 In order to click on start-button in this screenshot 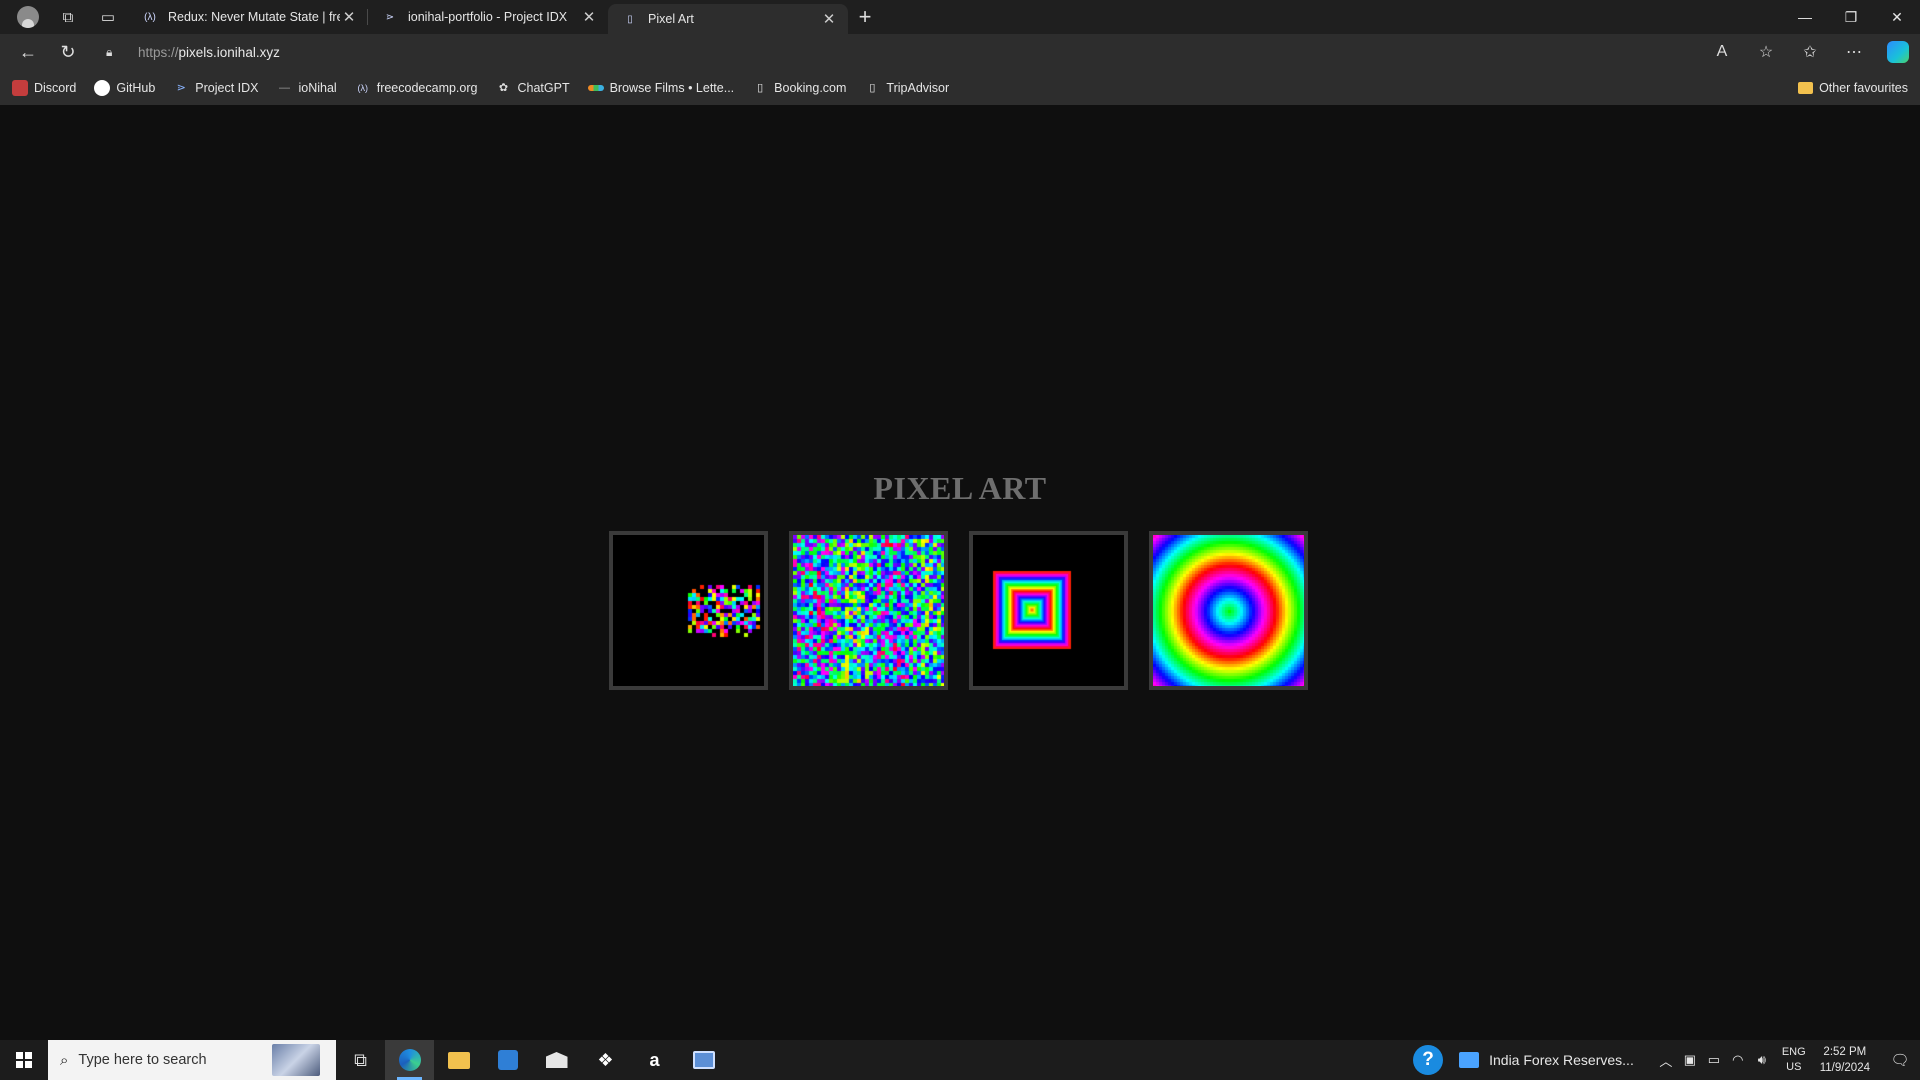, I will do `click(24, 1060)`.